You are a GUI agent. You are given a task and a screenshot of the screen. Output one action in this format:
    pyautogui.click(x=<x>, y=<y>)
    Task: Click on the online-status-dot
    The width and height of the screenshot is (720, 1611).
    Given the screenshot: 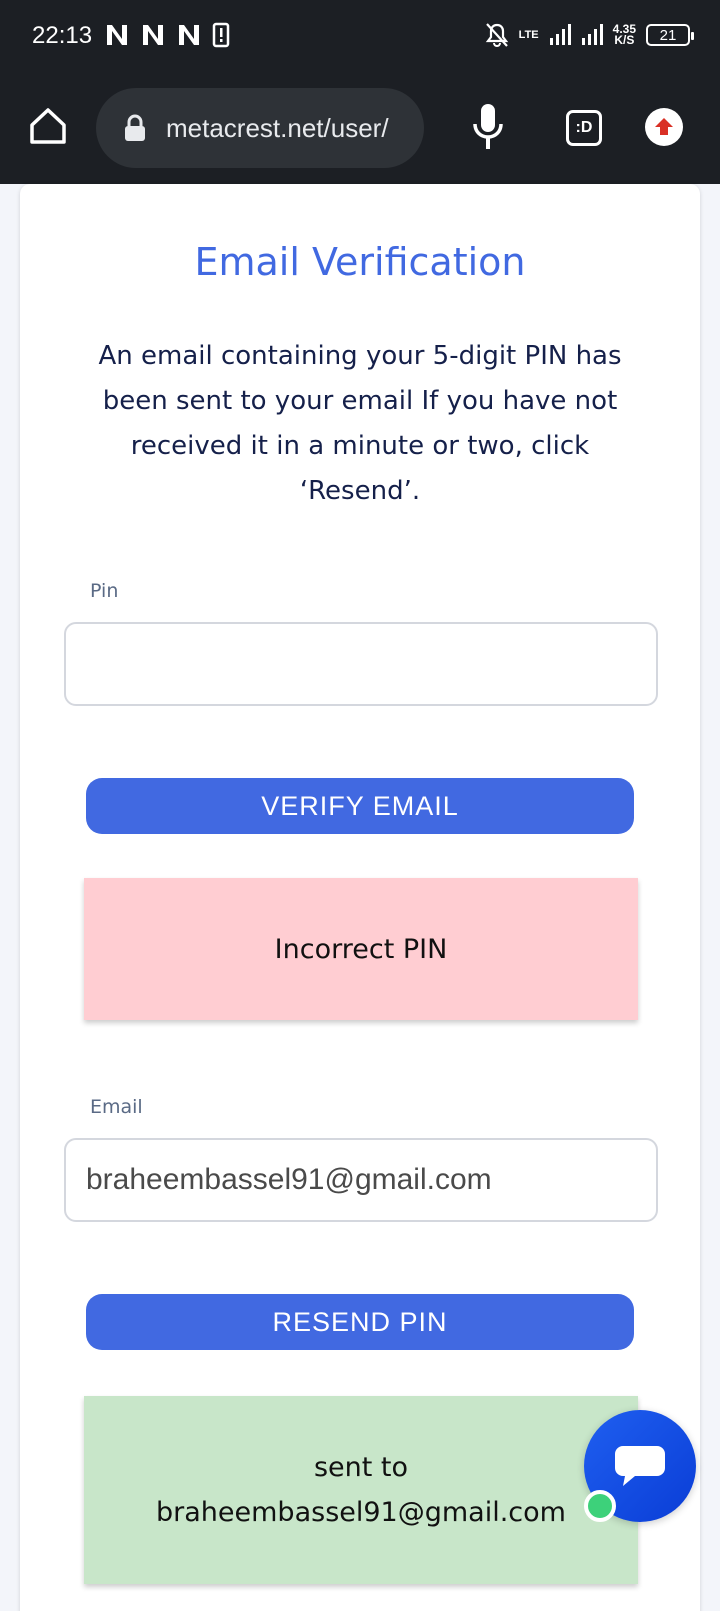 What is the action you would take?
    pyautogui.click(x=600, y=1506)
    